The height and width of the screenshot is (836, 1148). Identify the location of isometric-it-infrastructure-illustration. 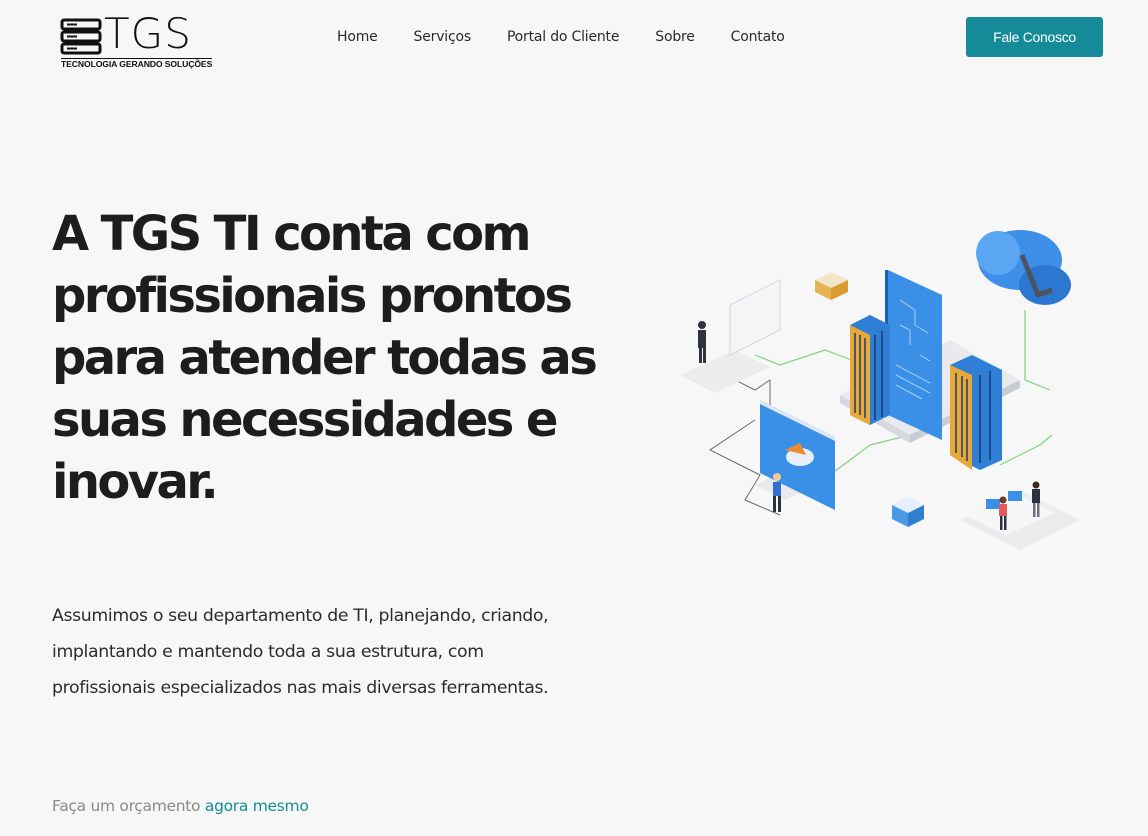
(880, 390).